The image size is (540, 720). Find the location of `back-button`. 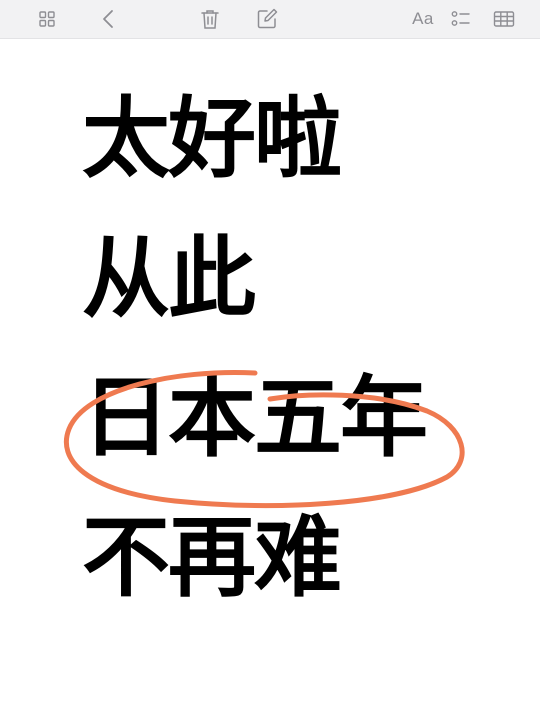

back-button is located at coordinates (109, 19).